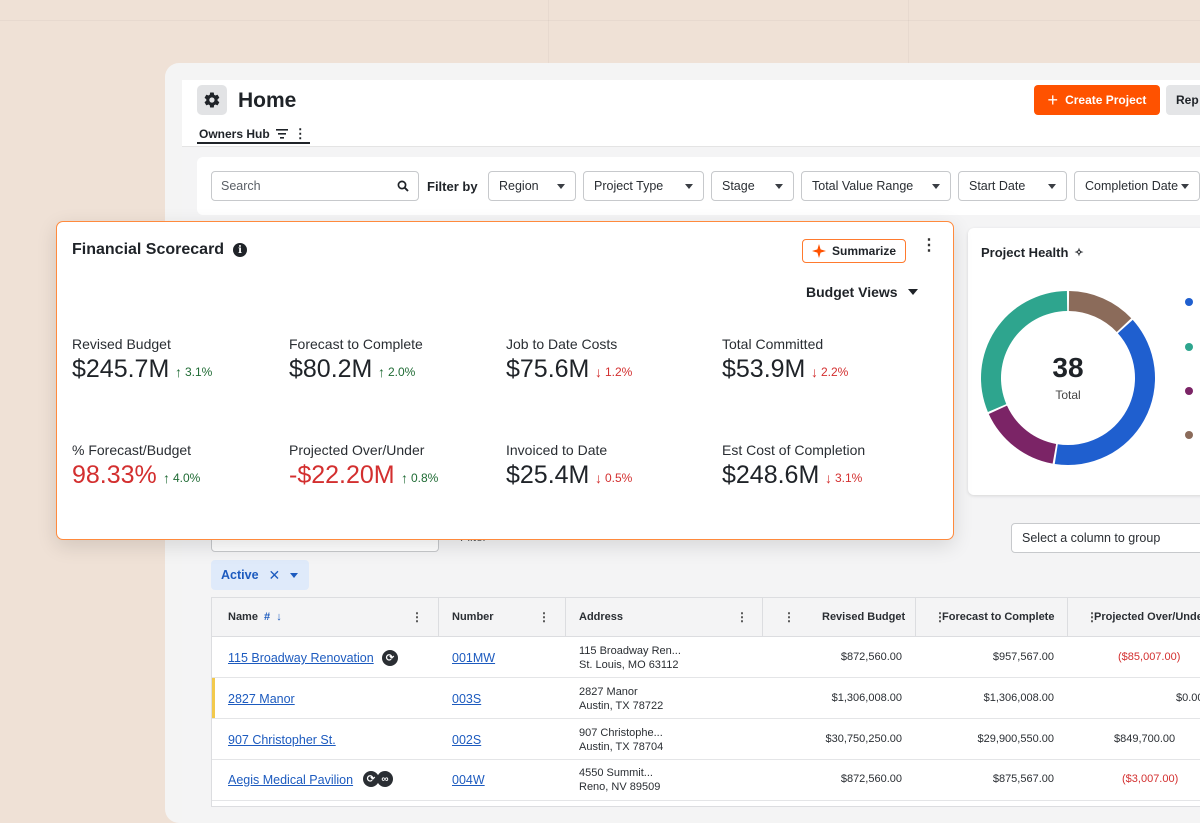  What do you see at coordinates (621, 706) in the screenshot?
I see `address-line2: Austin, TX 78722` at bounding box center [621, 706].